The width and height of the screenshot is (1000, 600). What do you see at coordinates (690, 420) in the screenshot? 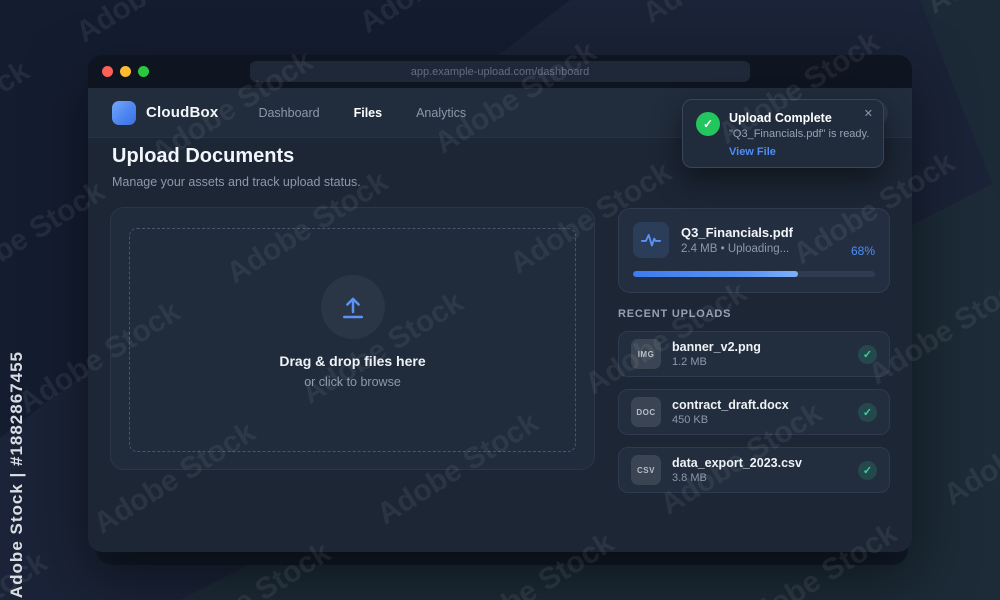
I see `file-size: 450 KB` at bounding box center [690, 420].